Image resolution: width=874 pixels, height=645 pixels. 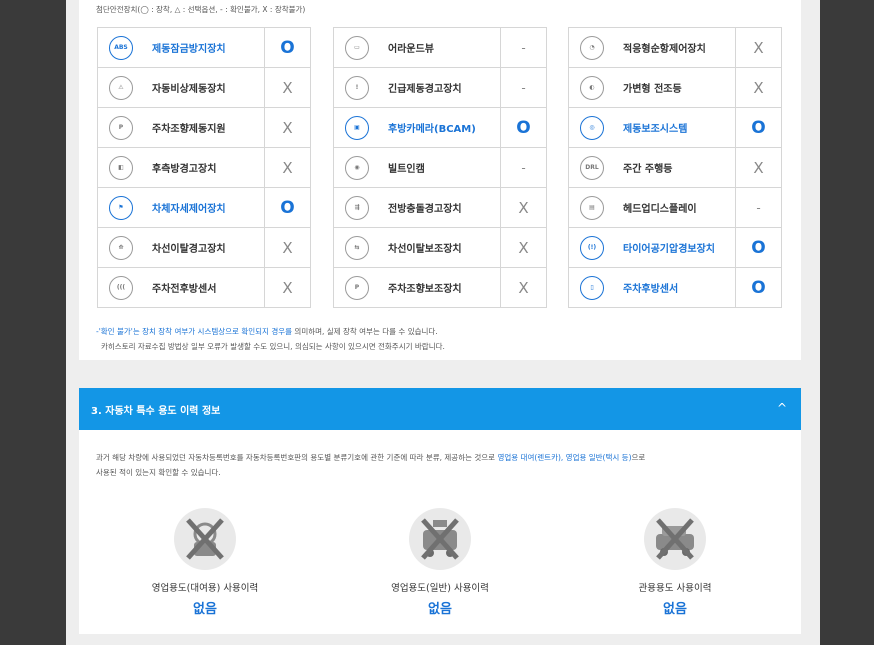 What do you see at coordinates (357, 127) in the screenshot?
I see `rear-camera-icon: ▣` at bounding box center [357, 127].